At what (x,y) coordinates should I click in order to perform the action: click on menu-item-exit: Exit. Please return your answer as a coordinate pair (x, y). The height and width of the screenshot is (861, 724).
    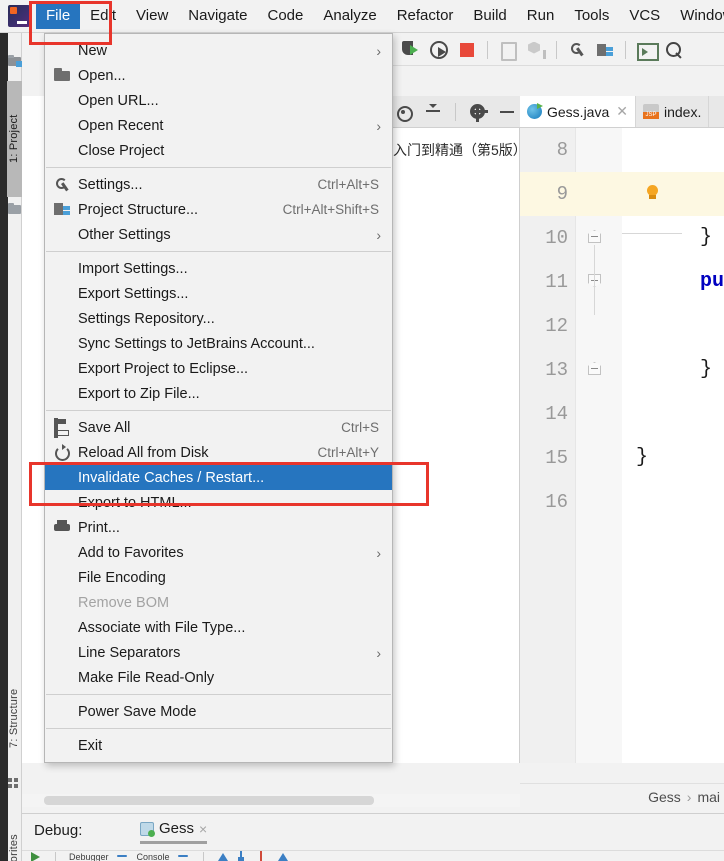
    Looking at the image, I should click on (218, 745).